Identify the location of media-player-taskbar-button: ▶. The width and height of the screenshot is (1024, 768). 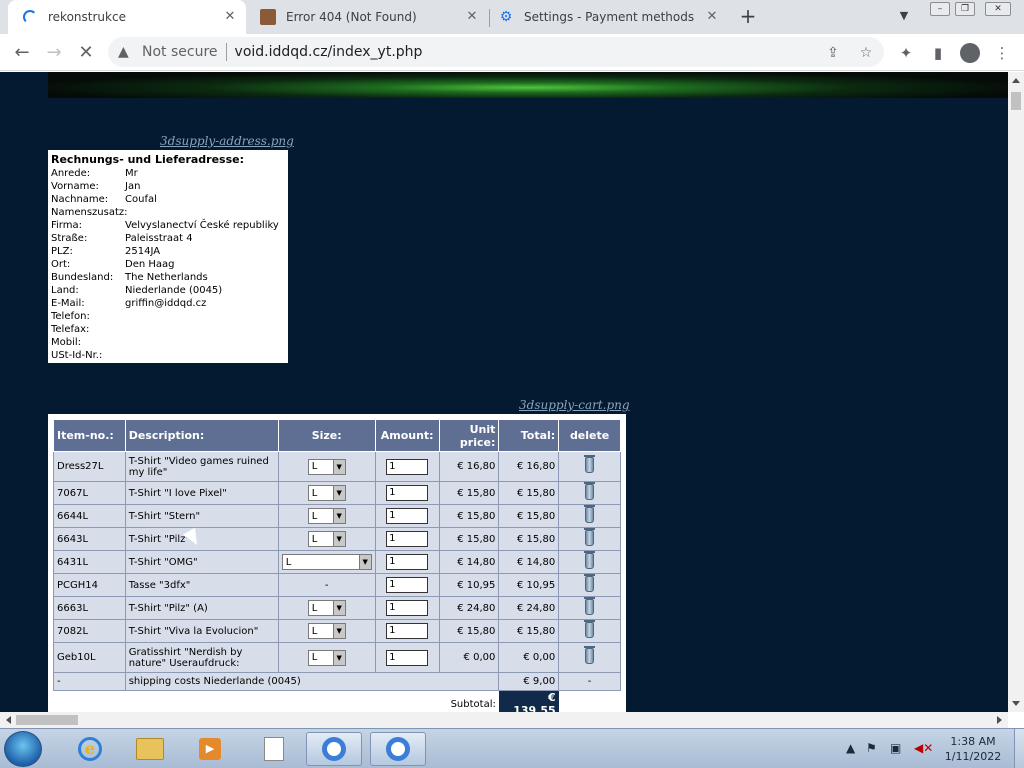
(210, 749).